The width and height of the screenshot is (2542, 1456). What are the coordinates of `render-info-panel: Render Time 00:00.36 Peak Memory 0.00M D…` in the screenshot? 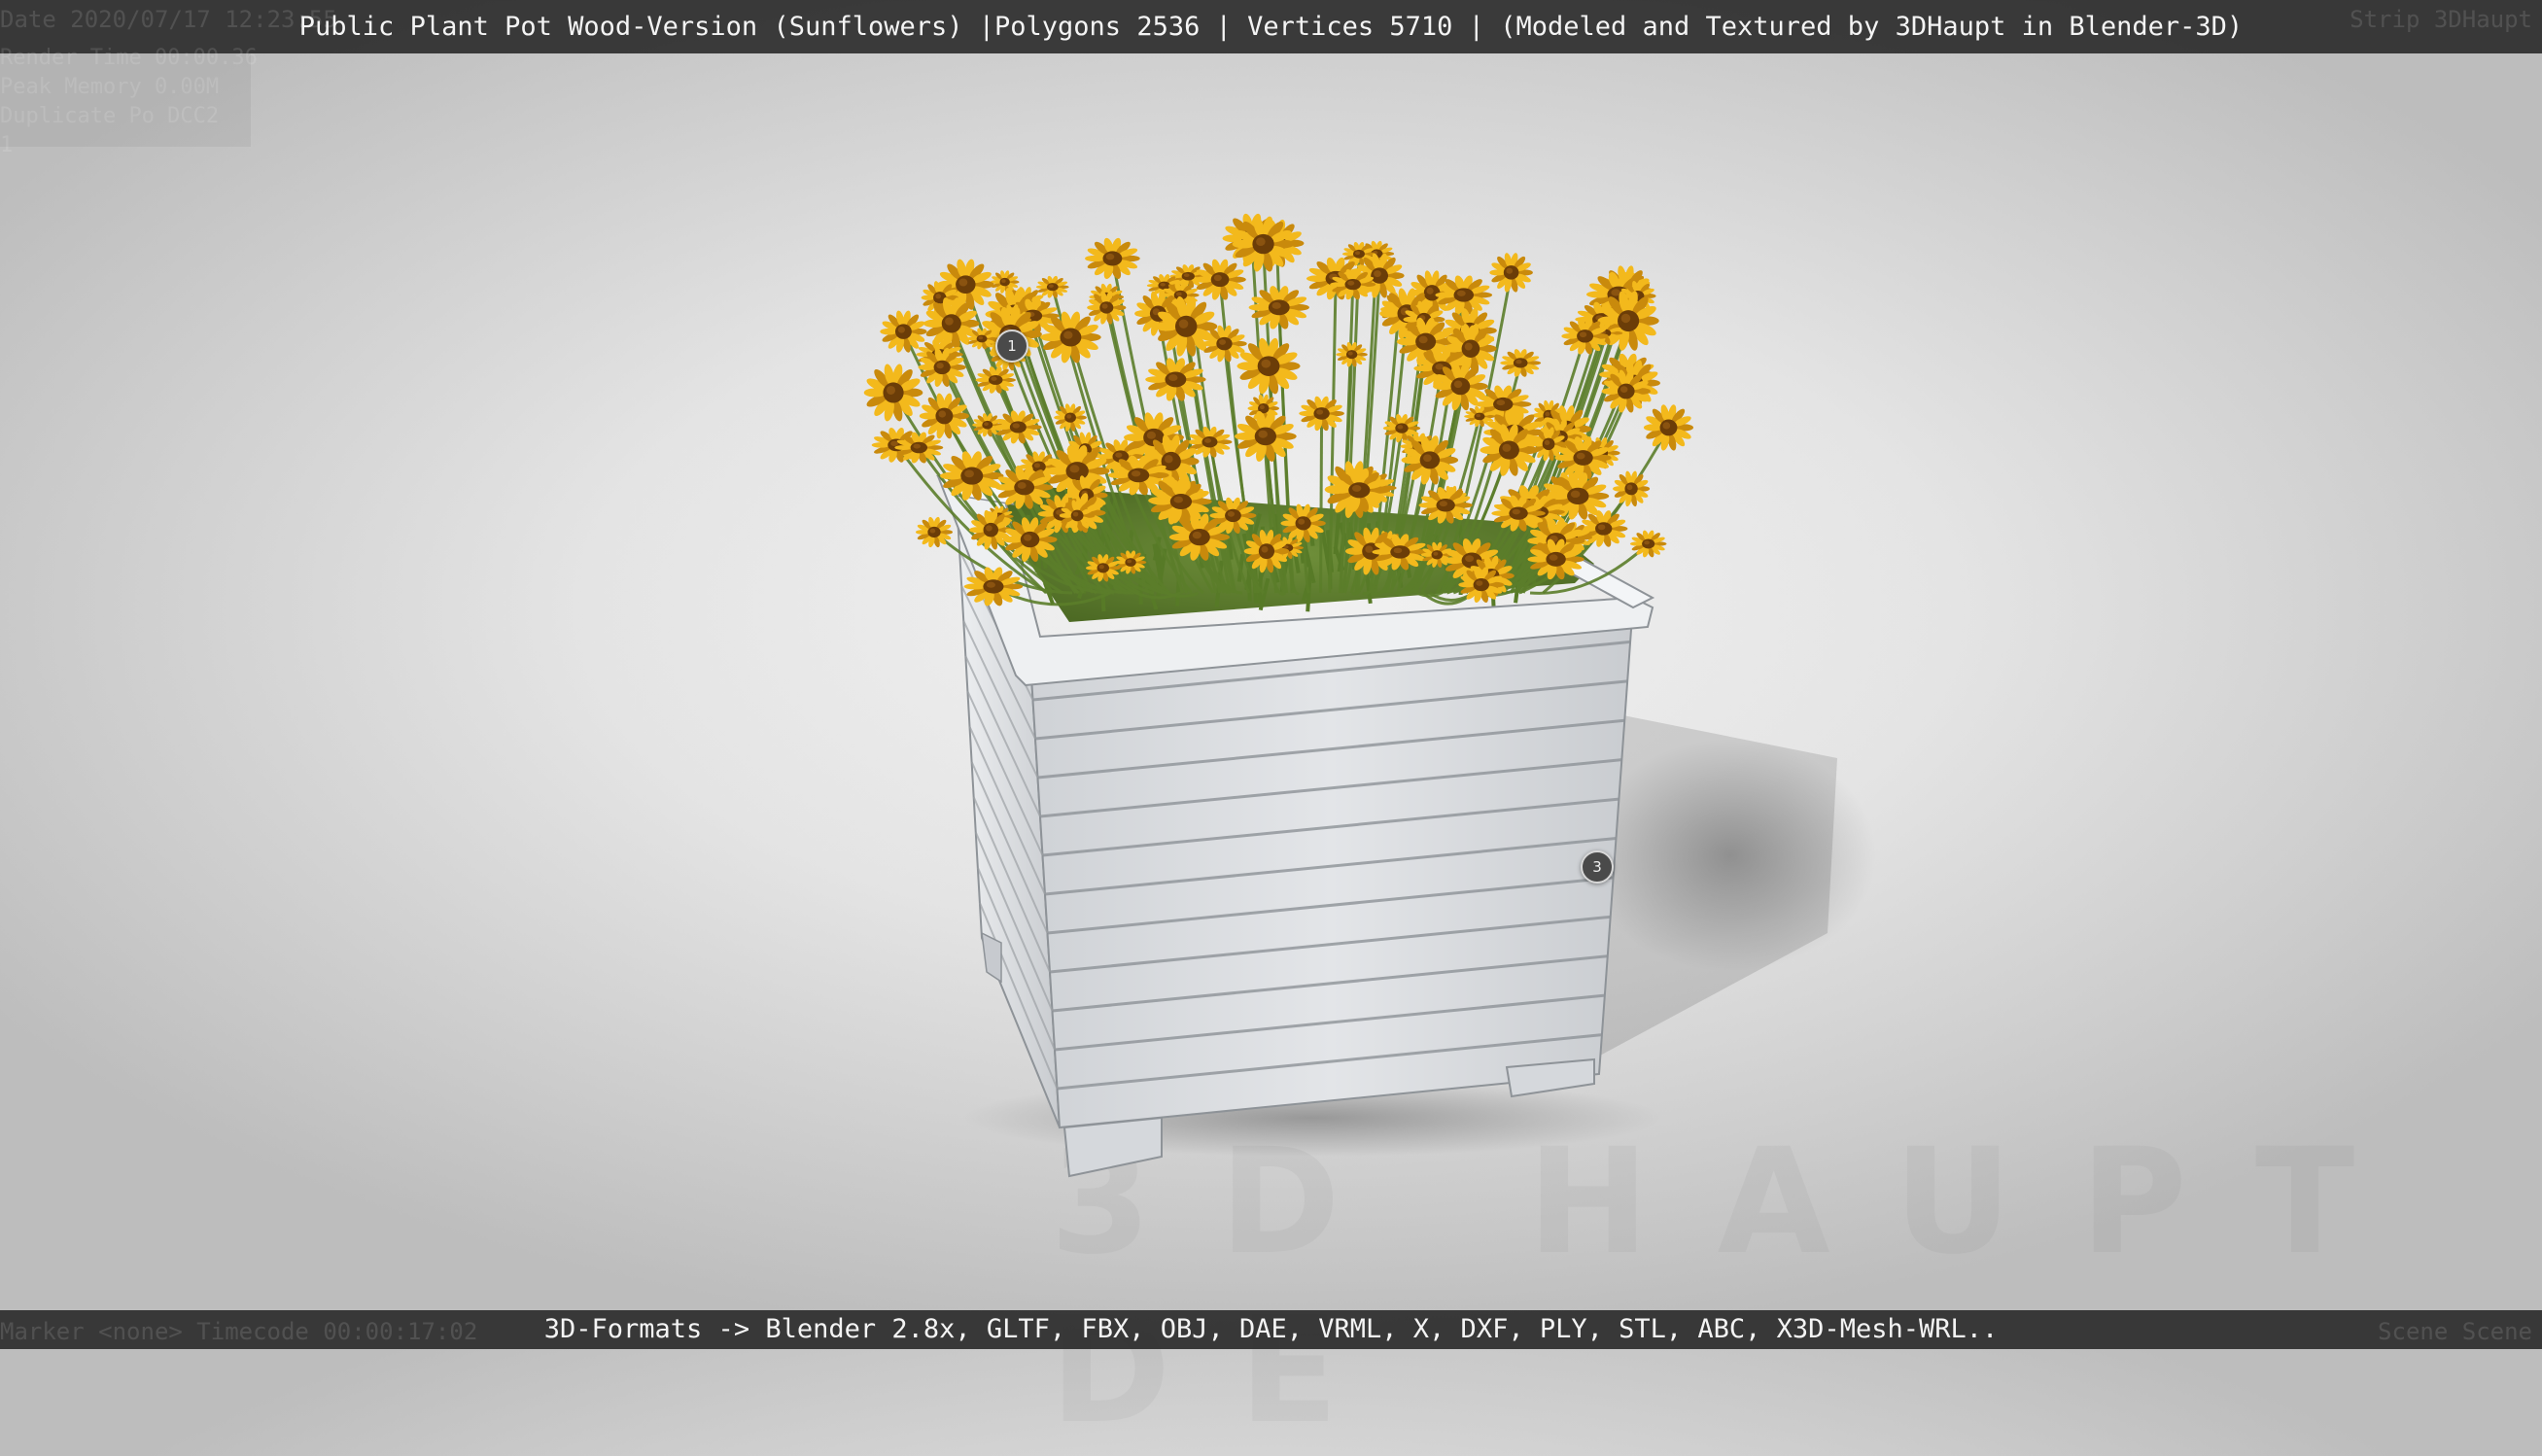 It's located at (126, 100).